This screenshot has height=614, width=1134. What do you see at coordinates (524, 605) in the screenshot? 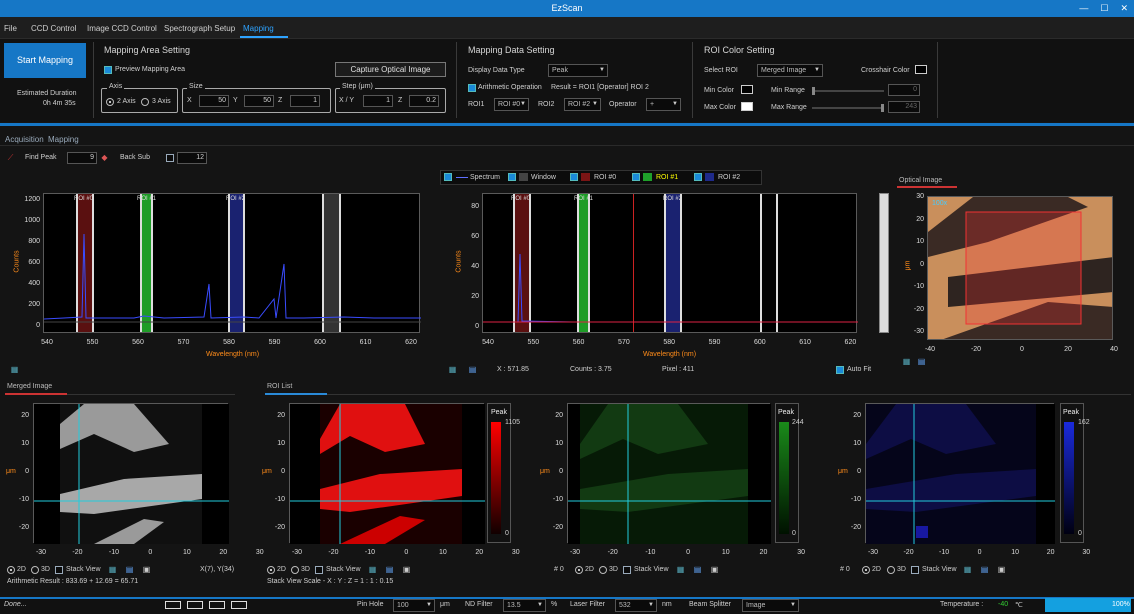
I see `nd-filter-select: 13.5` at bounding box center [524, 605].